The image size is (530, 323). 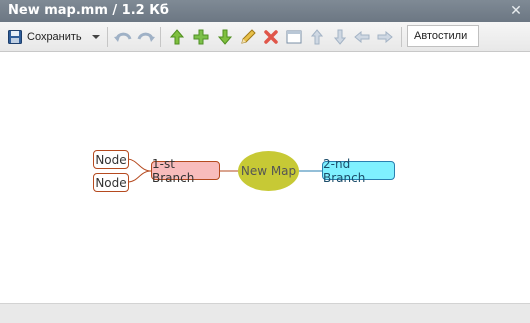 I want to click on save-dropdown-button, so click(x=96, y=37).